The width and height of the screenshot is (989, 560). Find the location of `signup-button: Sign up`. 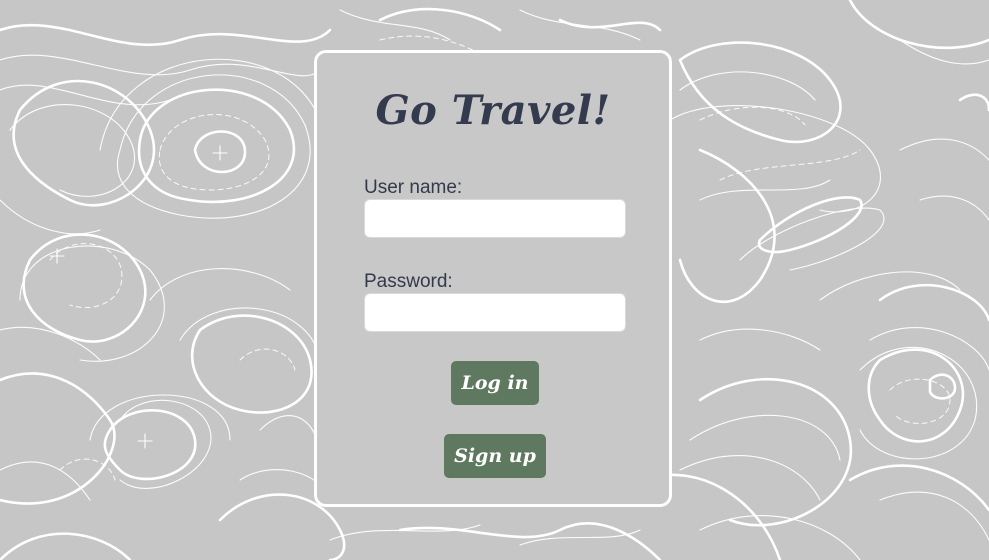

signup-button: Sign up is located at coordinates (495, 456).